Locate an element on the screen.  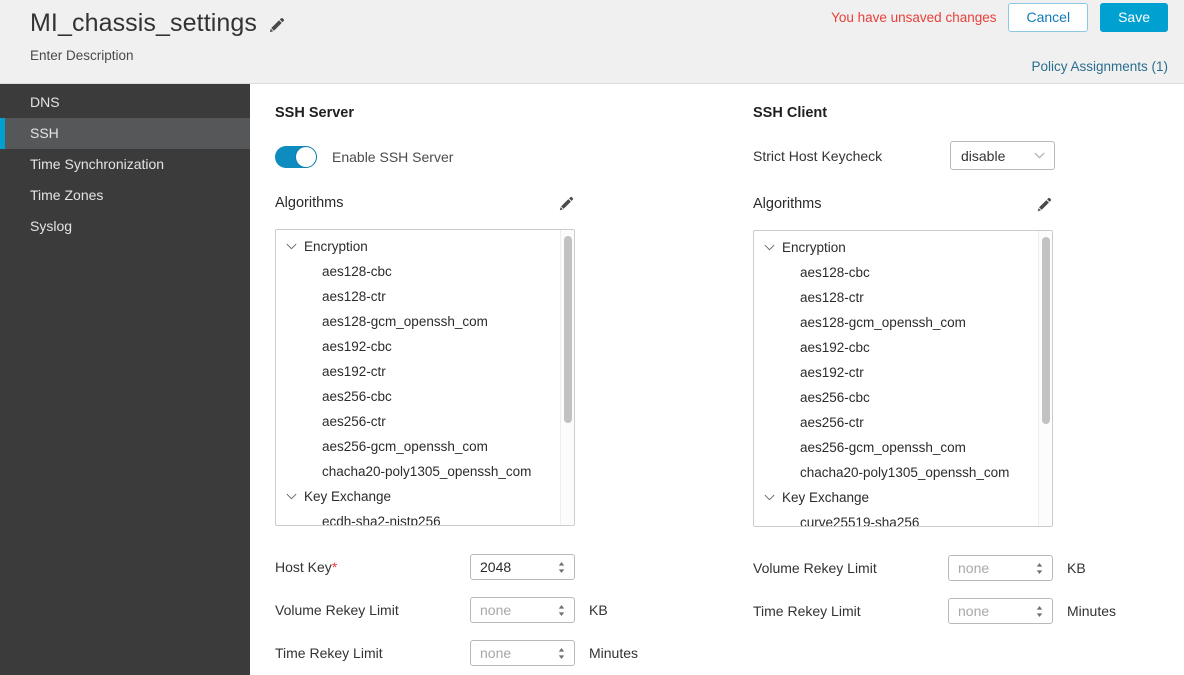
page-title: MI_chassis_settings is located at coordinates (143, 23).